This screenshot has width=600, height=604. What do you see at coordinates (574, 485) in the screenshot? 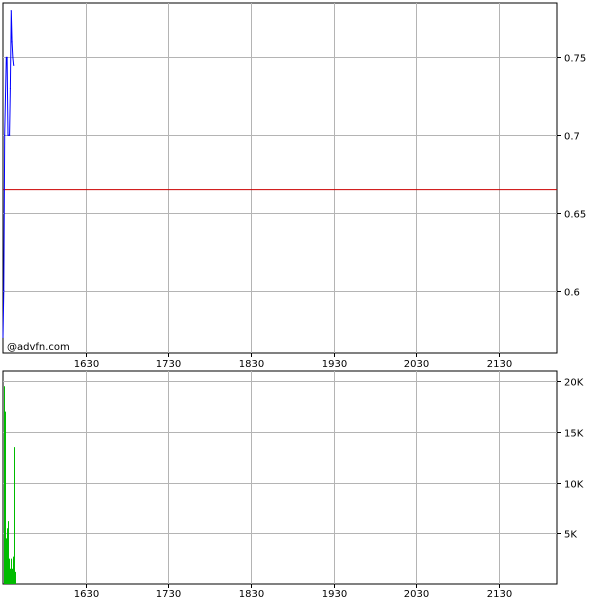
I see `volume-y-tick-label: 10K` at bounding box center [574, 485].